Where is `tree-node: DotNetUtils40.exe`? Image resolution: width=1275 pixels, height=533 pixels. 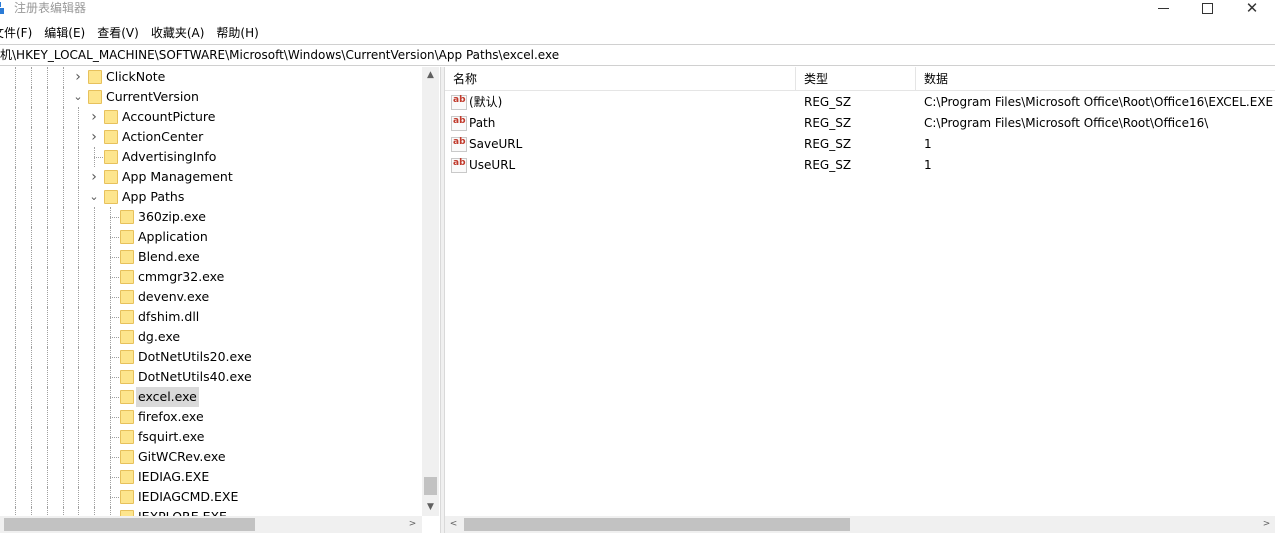 tree-node: DotNetUtils40.exe is located at coordinates (211, 377).